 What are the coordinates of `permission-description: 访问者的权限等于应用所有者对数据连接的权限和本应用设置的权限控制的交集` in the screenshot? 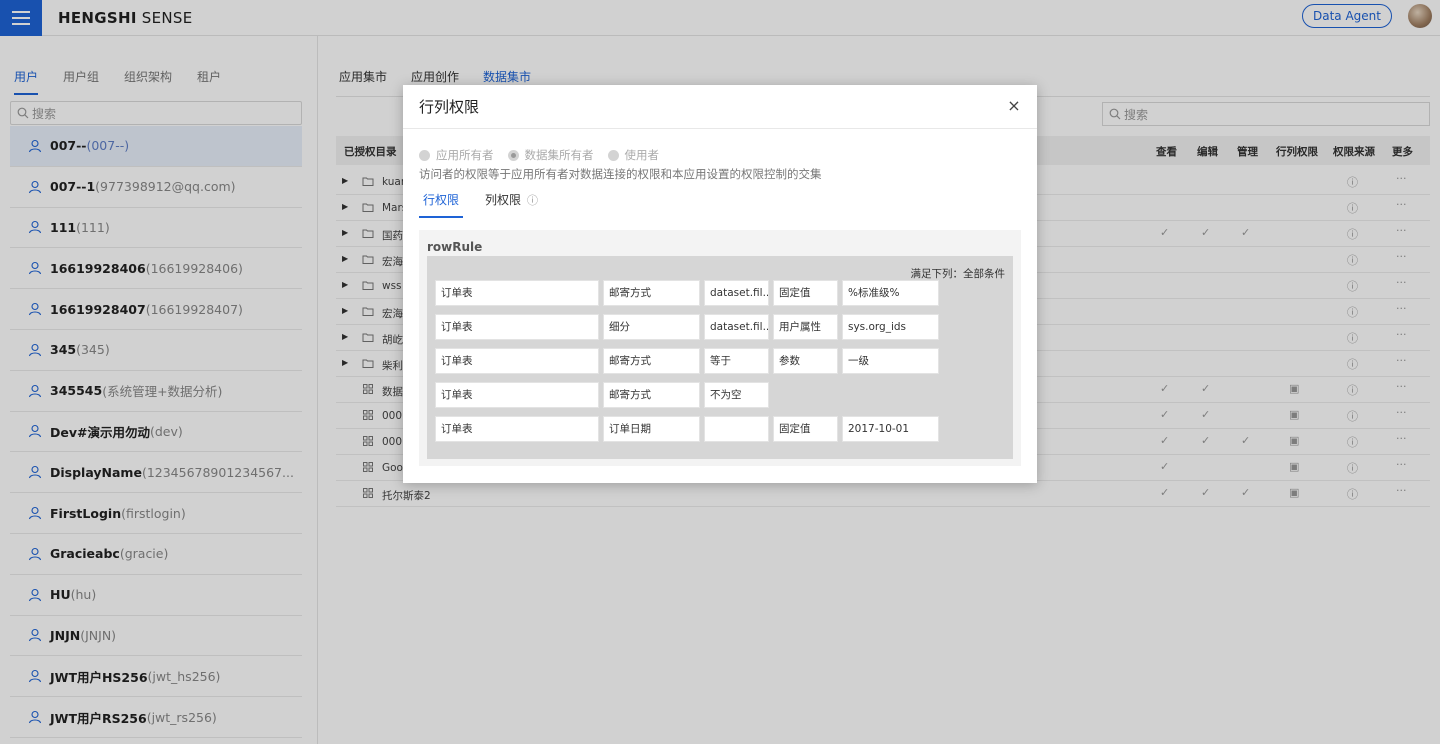 It's located at (620, 174).